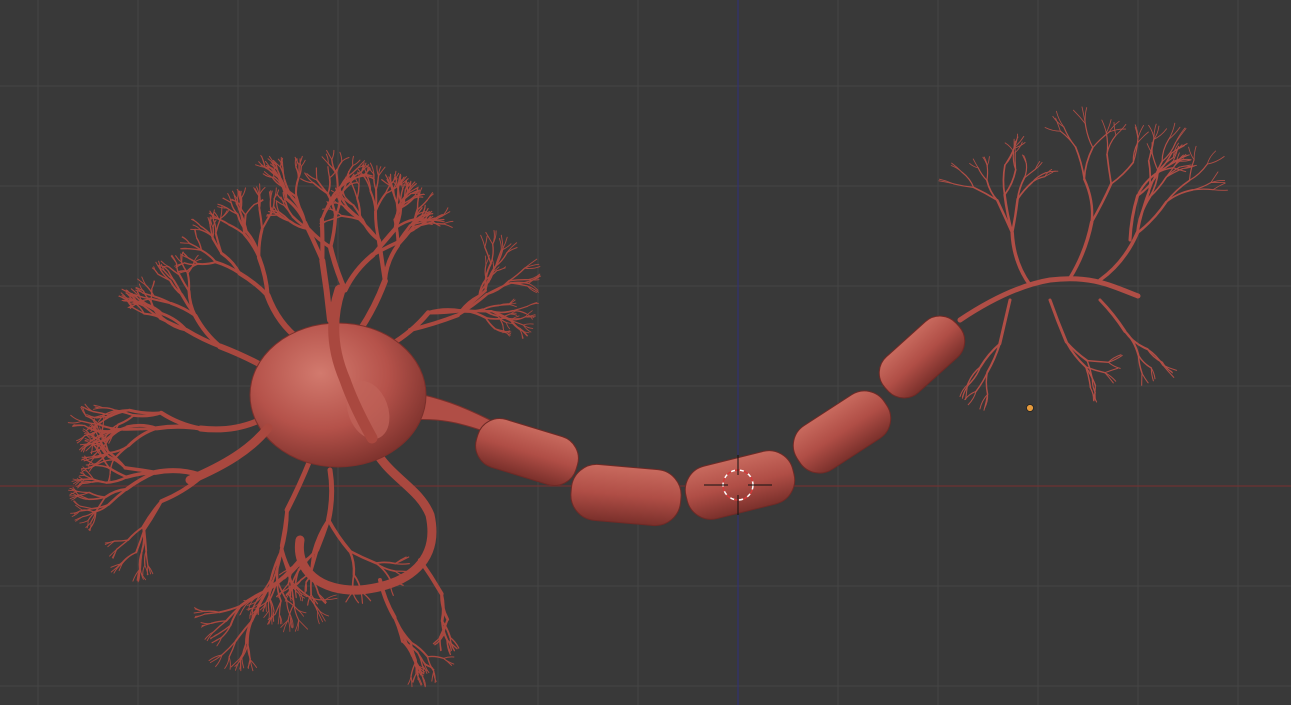 This screenshot has width=1291, height=705. I want to click on lower-dendrite-loop, so click(365, 522).